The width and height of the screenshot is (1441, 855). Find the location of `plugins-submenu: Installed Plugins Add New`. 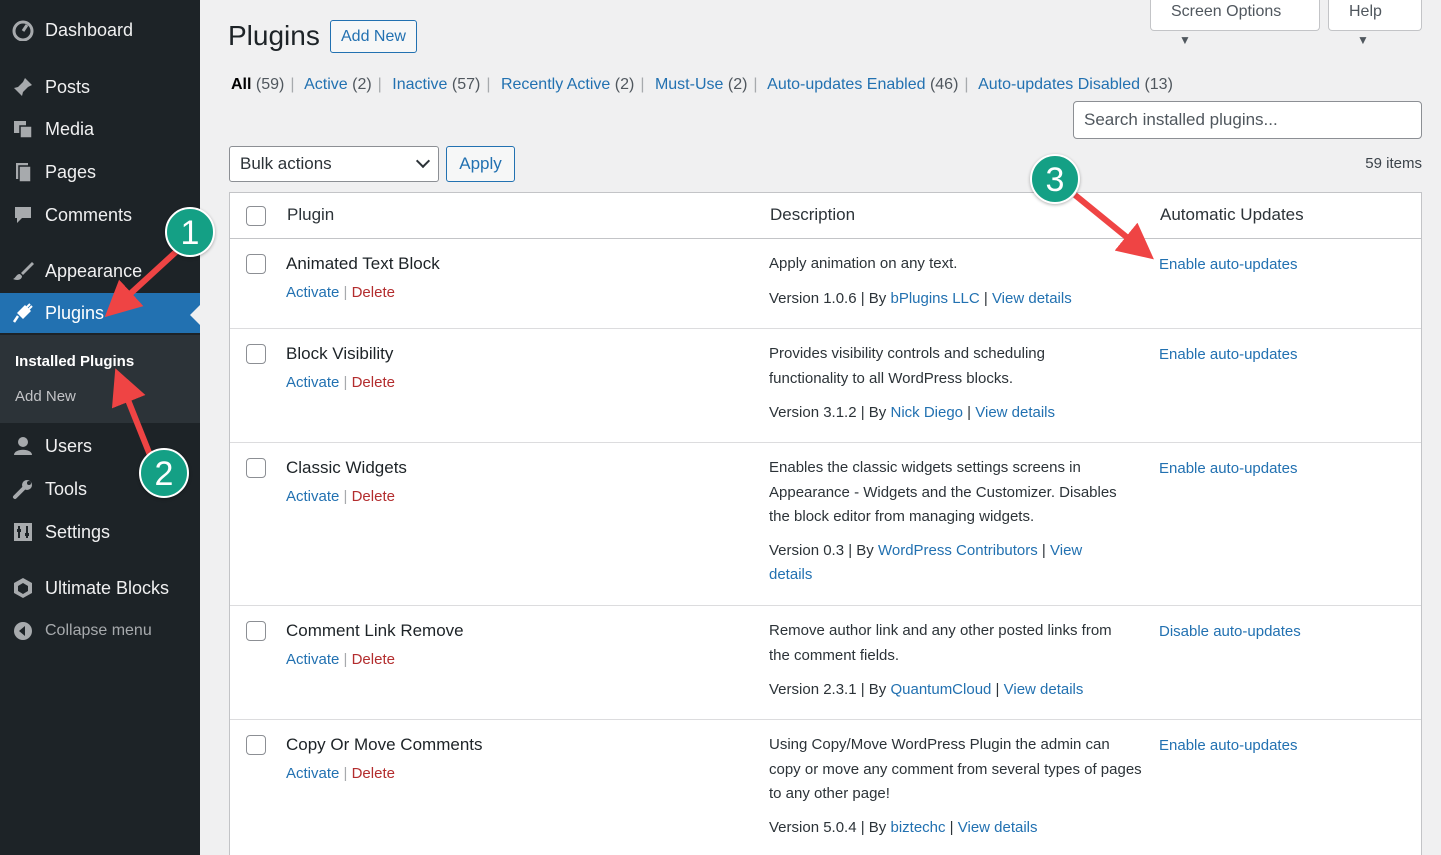

plugins-submenu: Installed Plugins Add New is located at coordinates (100, 379).